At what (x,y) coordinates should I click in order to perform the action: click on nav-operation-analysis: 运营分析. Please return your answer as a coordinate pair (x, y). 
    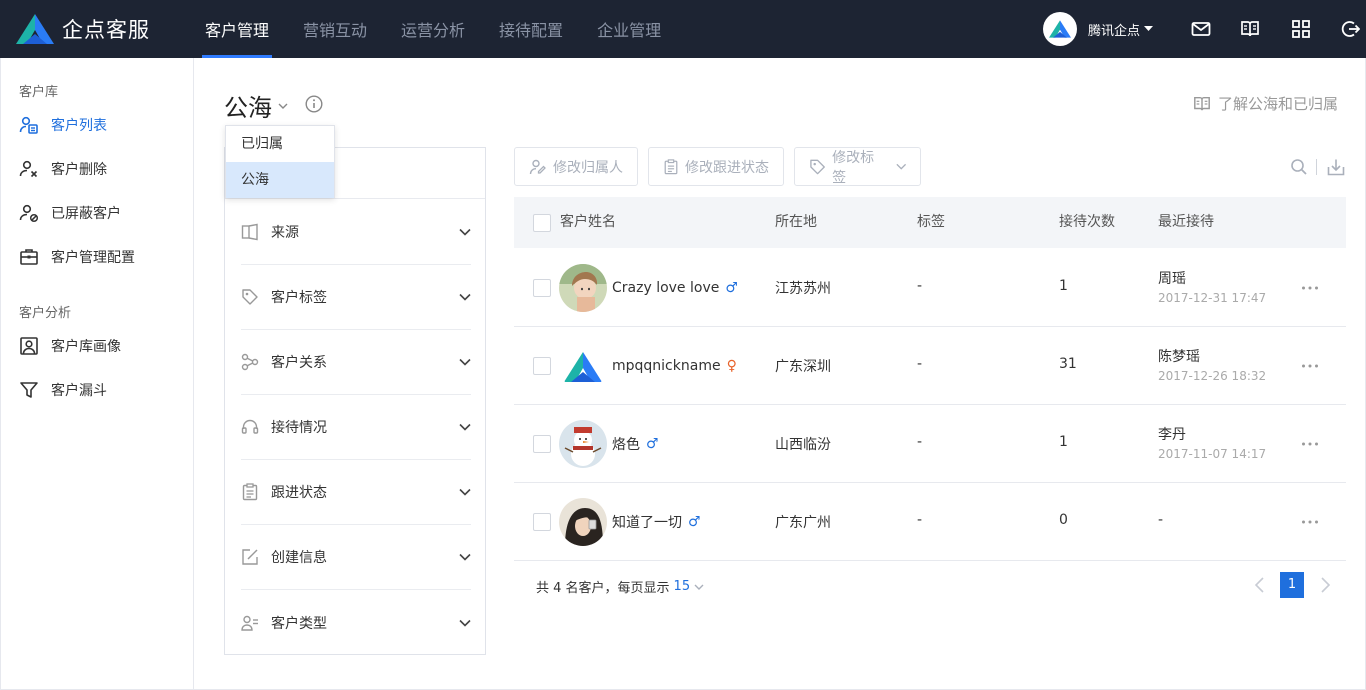
    Looking at the image, I should click on (433, 29).